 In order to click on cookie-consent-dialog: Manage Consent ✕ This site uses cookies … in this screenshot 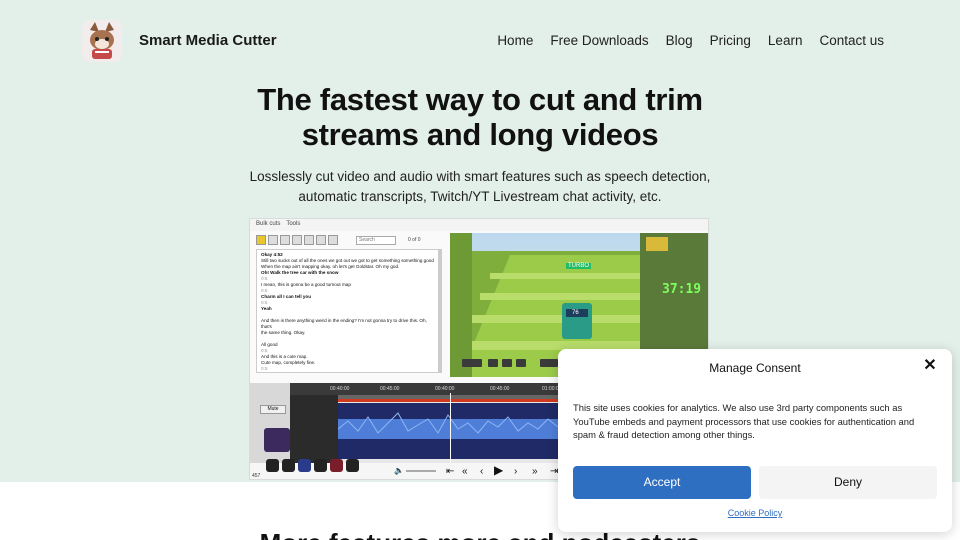, I will do `click(755, 440)`.